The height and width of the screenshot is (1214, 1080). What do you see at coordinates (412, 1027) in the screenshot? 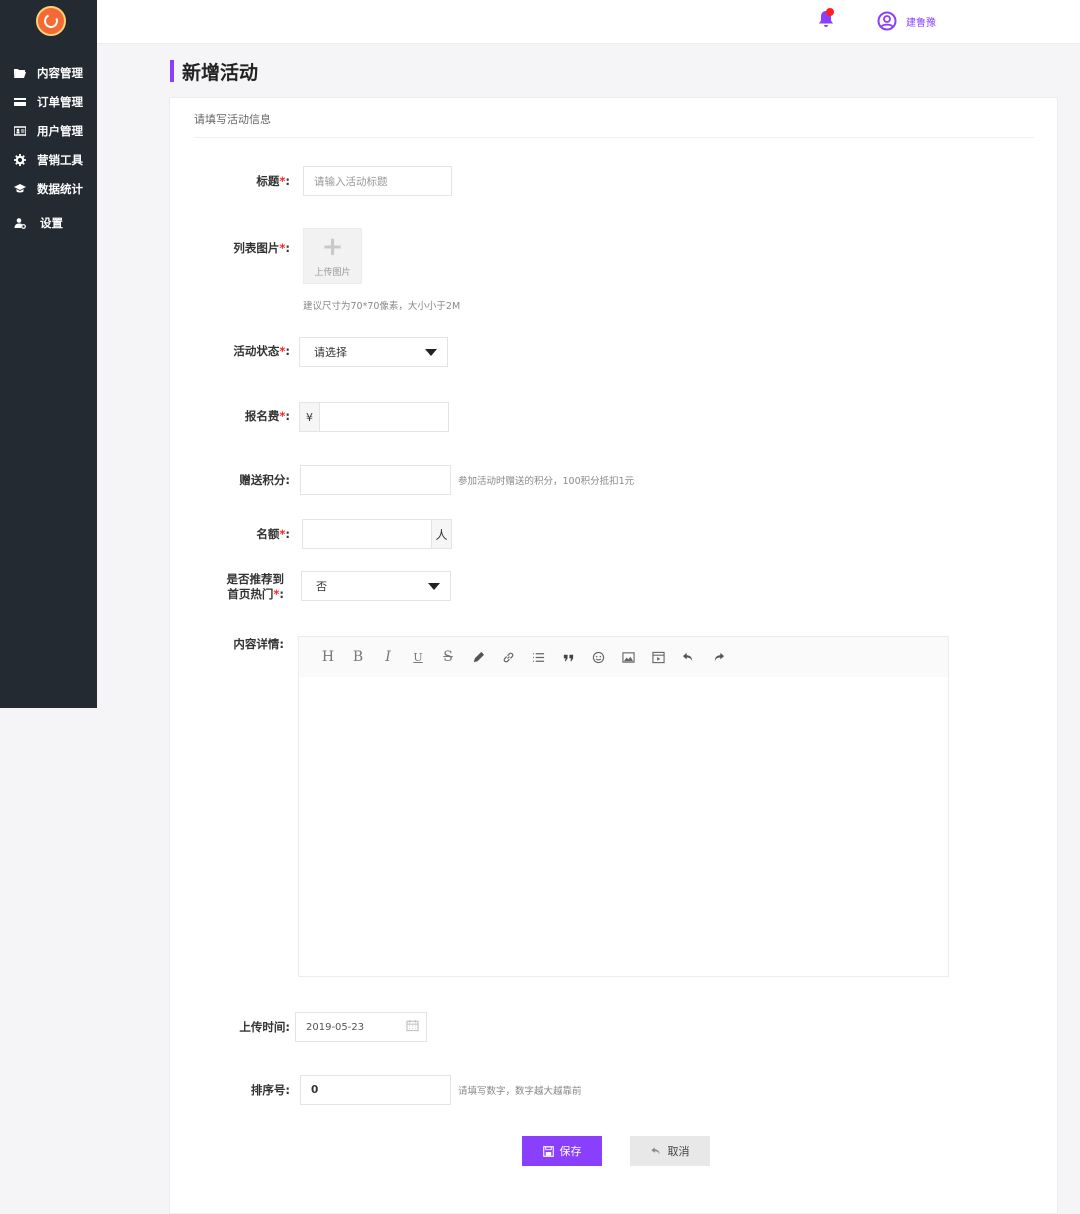
I see `calendar-icon` at bounding box center [412, 1027].